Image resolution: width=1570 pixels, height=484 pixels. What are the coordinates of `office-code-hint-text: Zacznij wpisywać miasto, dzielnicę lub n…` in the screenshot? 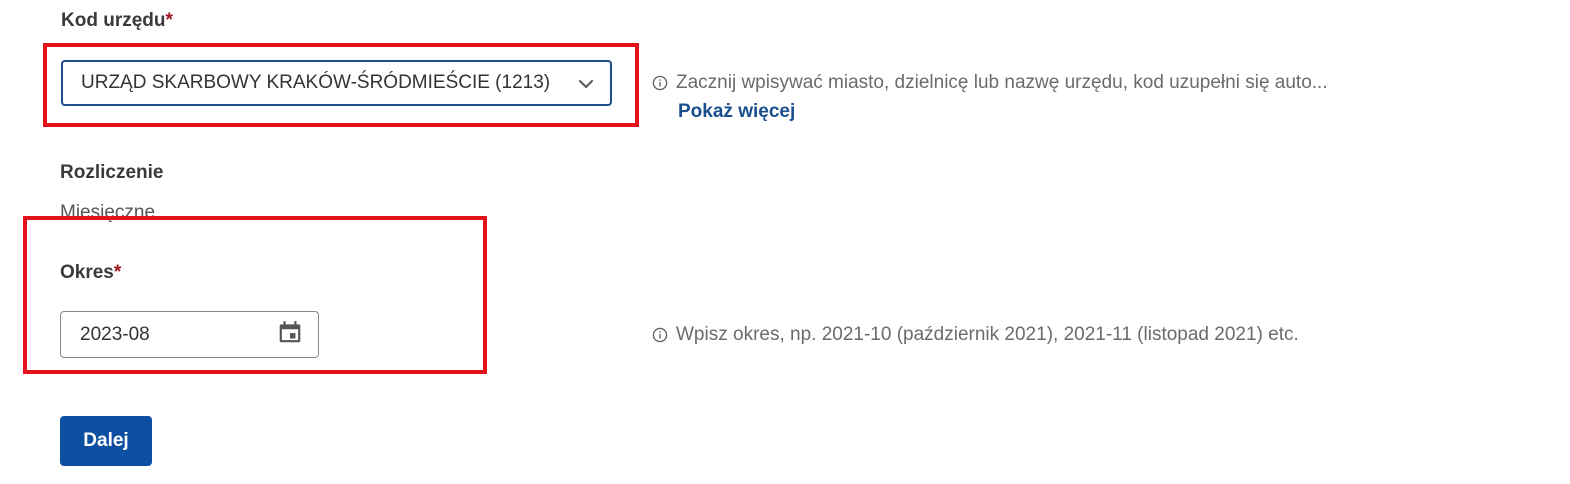 It's located at (1002, 82).